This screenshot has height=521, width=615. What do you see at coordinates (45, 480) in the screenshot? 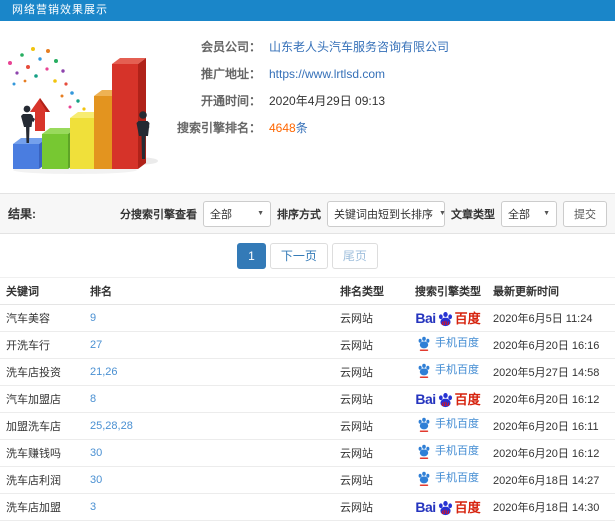
I see `keyword-cell: 洗车店利润` at bounding box center [45, 480].